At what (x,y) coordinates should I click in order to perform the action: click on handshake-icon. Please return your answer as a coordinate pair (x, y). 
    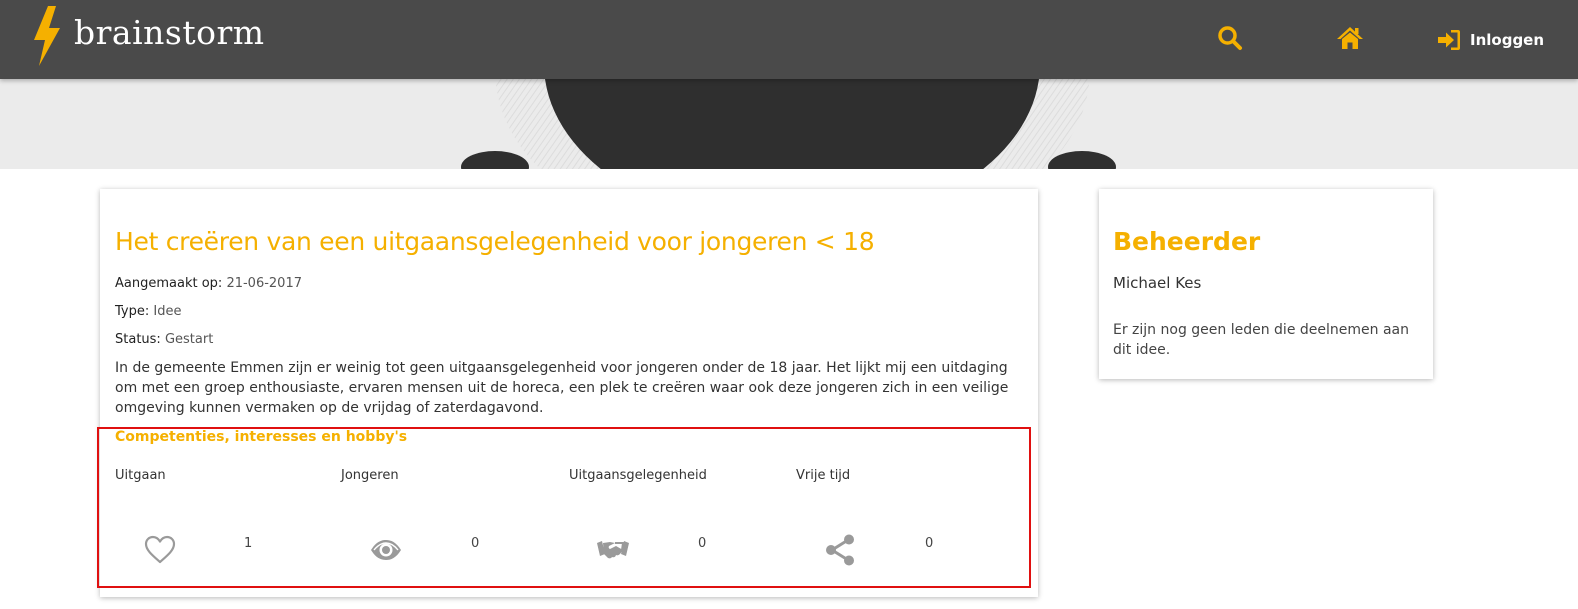
    Looking at the image, I should click on (613, 550).